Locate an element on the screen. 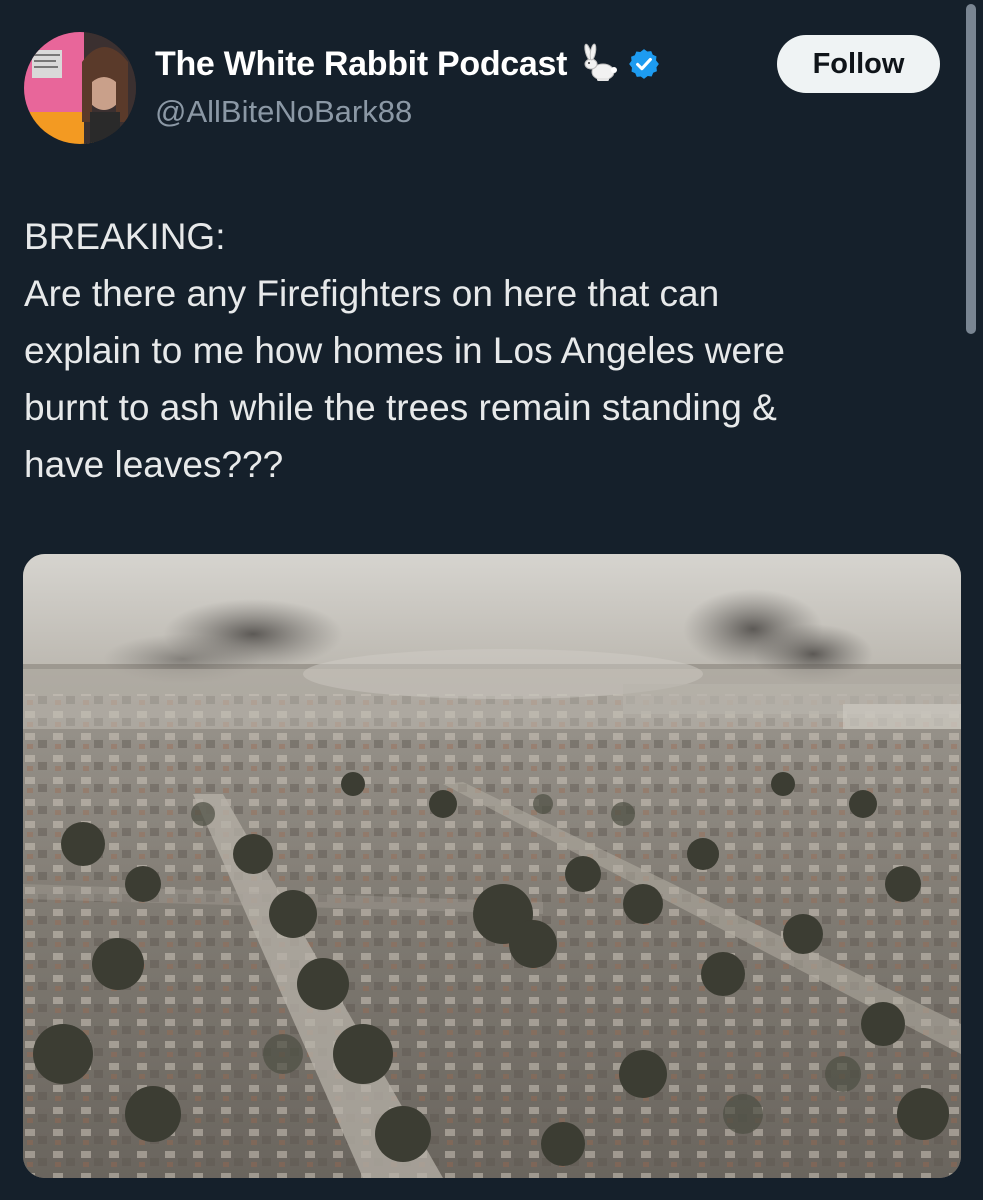 This screenshot has width=983, height=1200. tweet-line: BREAKING: is located at coordinates (125, 236).